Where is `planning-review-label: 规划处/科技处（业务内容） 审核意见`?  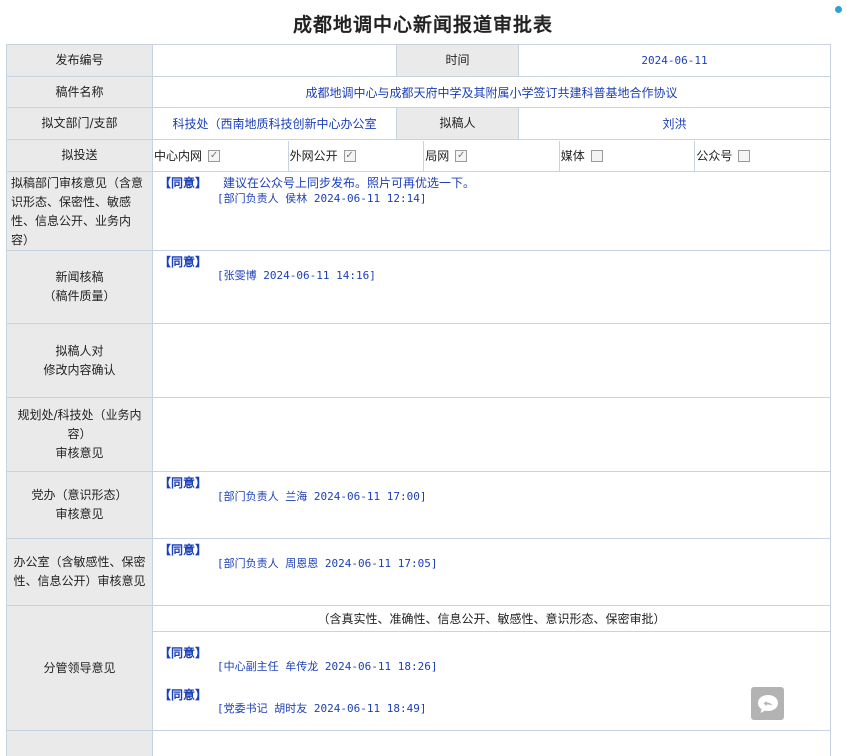 planning-review-label: 规划处/科技处（业务内容） 审核意见 is located at coordinates (79, 434).